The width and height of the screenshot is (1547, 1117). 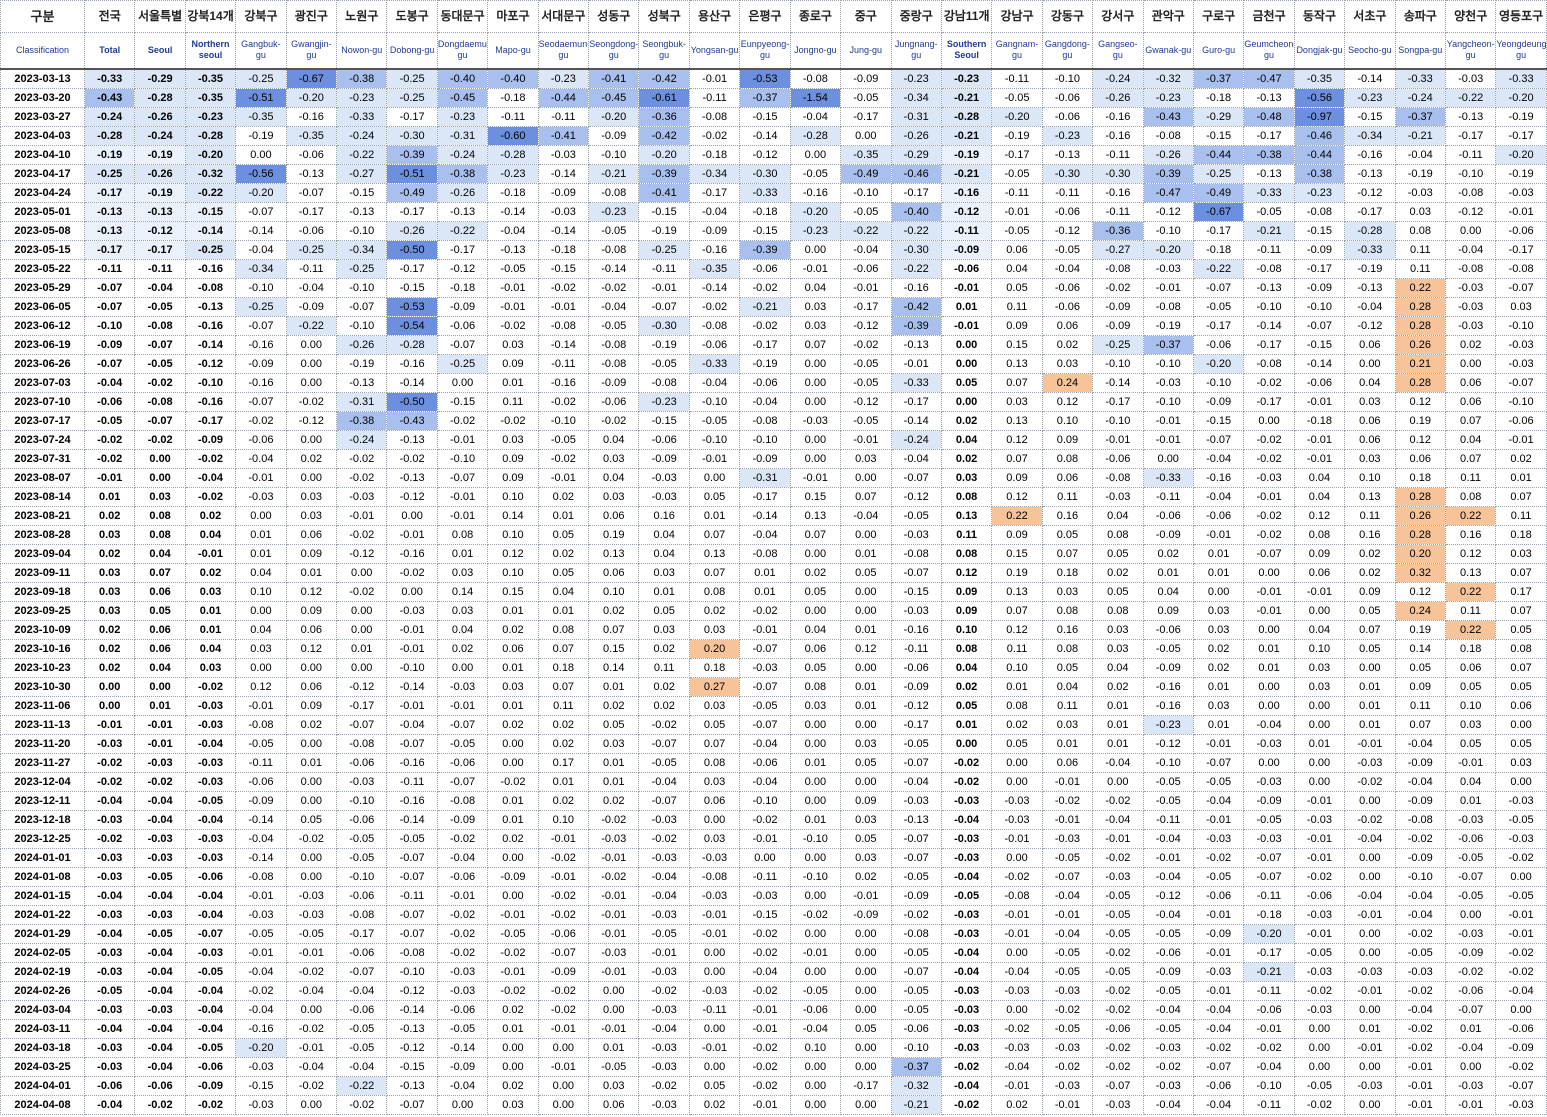 I want to click on table-cell: -0.22, so click(x=1218, y=268).